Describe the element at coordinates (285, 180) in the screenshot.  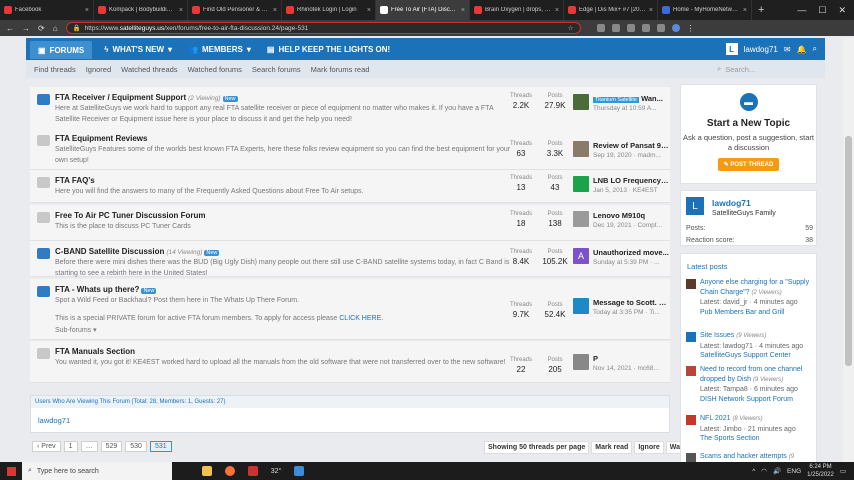
I see `forum-title: FTA FAQ's` at that location.